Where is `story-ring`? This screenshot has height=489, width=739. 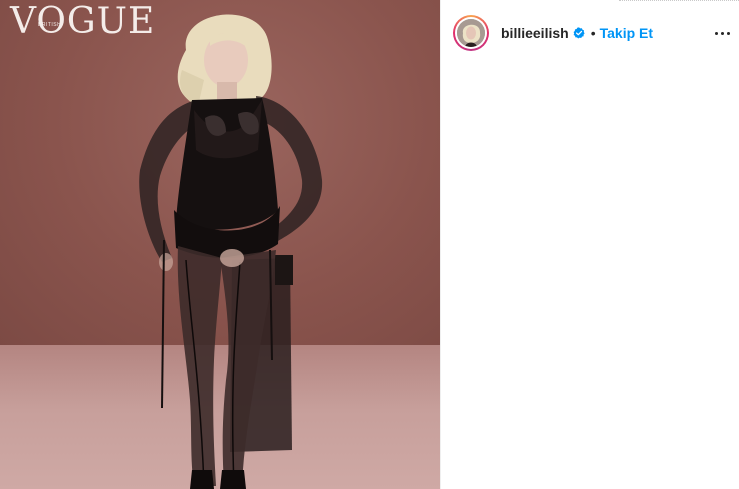
story-ring is located at coordinates (471, 33).